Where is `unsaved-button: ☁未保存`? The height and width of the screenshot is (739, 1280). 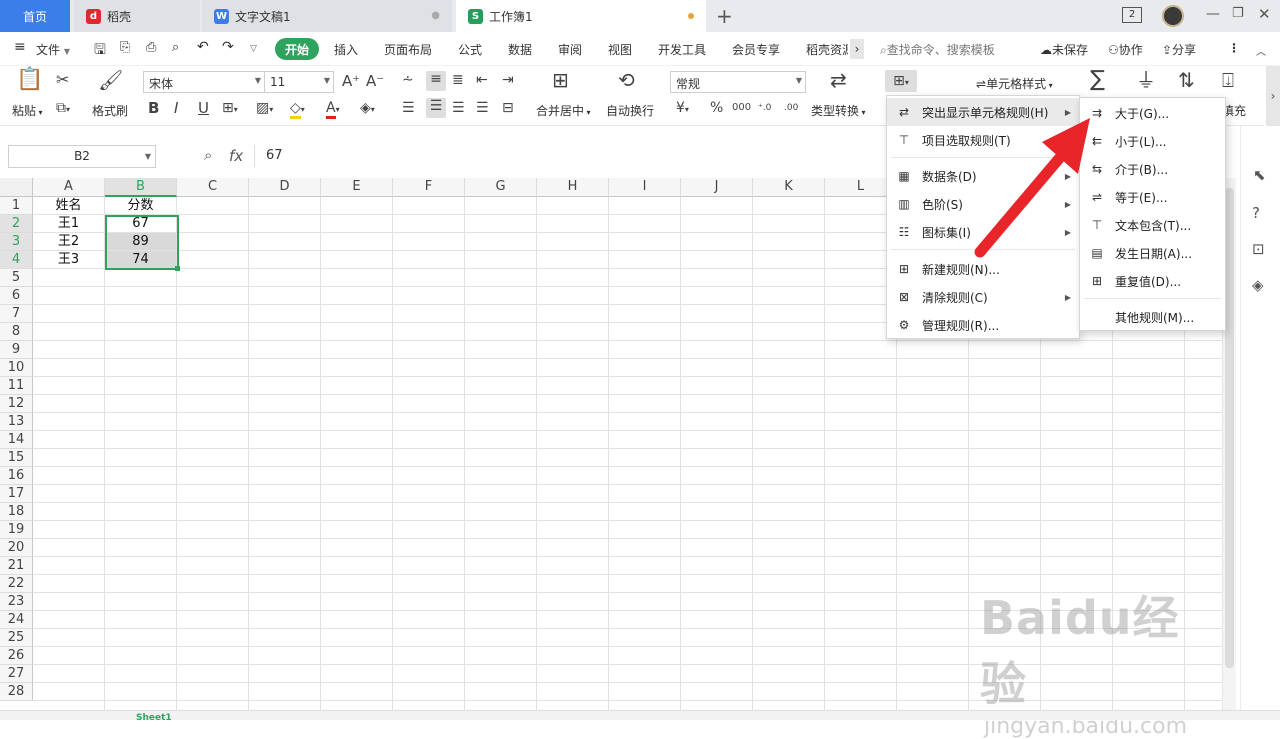
unsaved-button: ☁未保存 is located at coordinates (1064, 49).